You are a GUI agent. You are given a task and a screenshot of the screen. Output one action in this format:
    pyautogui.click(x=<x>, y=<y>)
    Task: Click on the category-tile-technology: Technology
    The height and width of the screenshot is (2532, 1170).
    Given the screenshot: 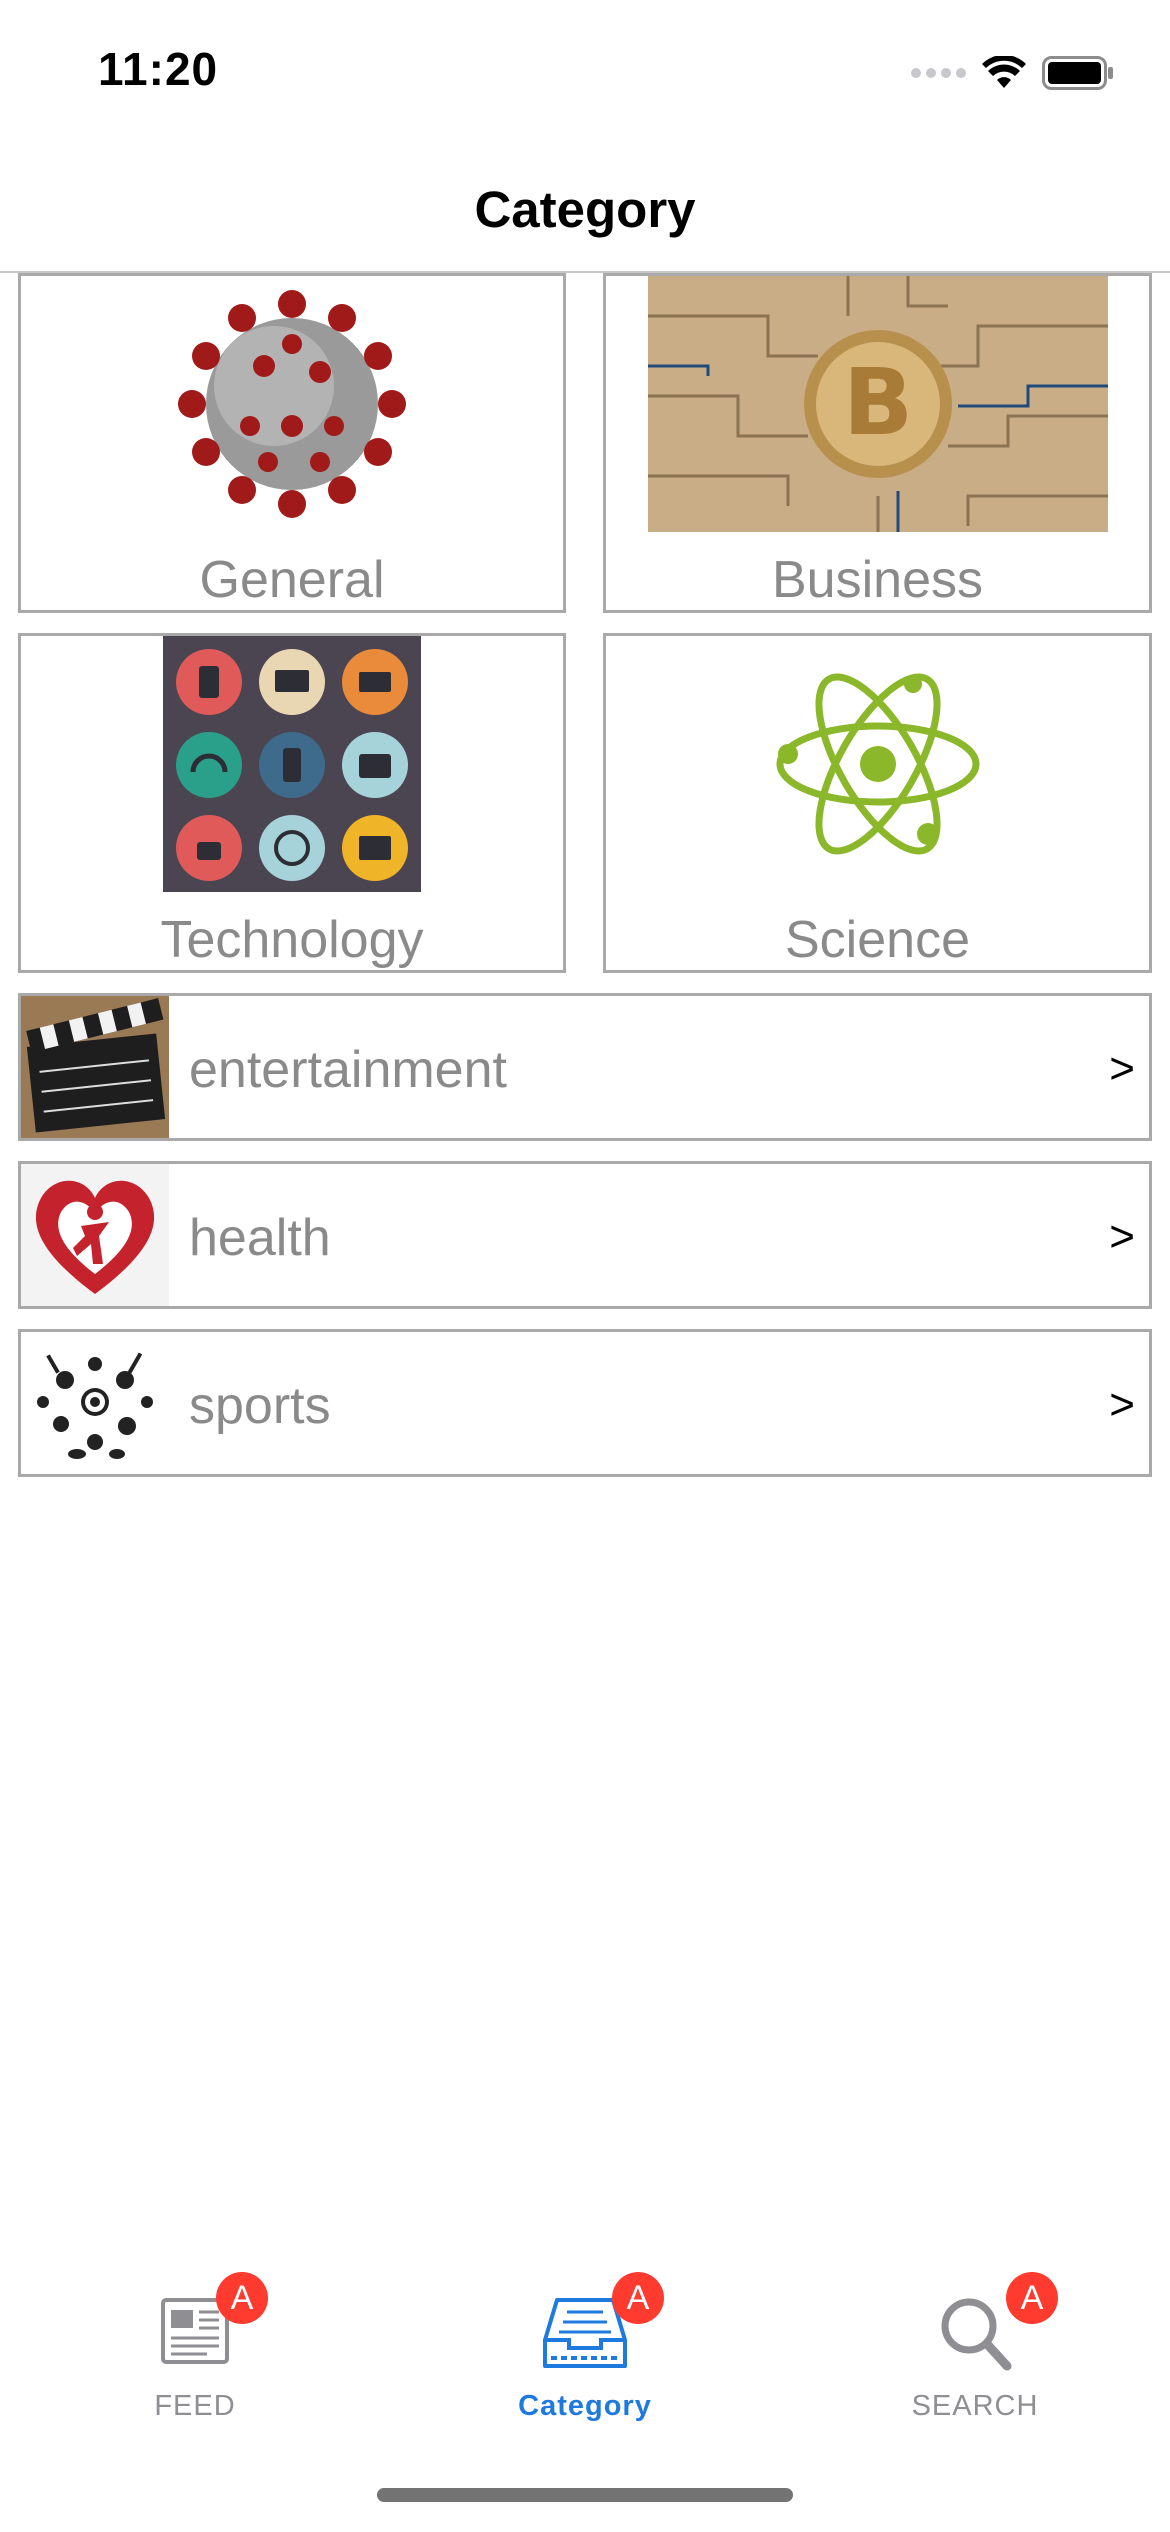 What is the action you would take?
    pyautogui.click(x=292, y=803)
    